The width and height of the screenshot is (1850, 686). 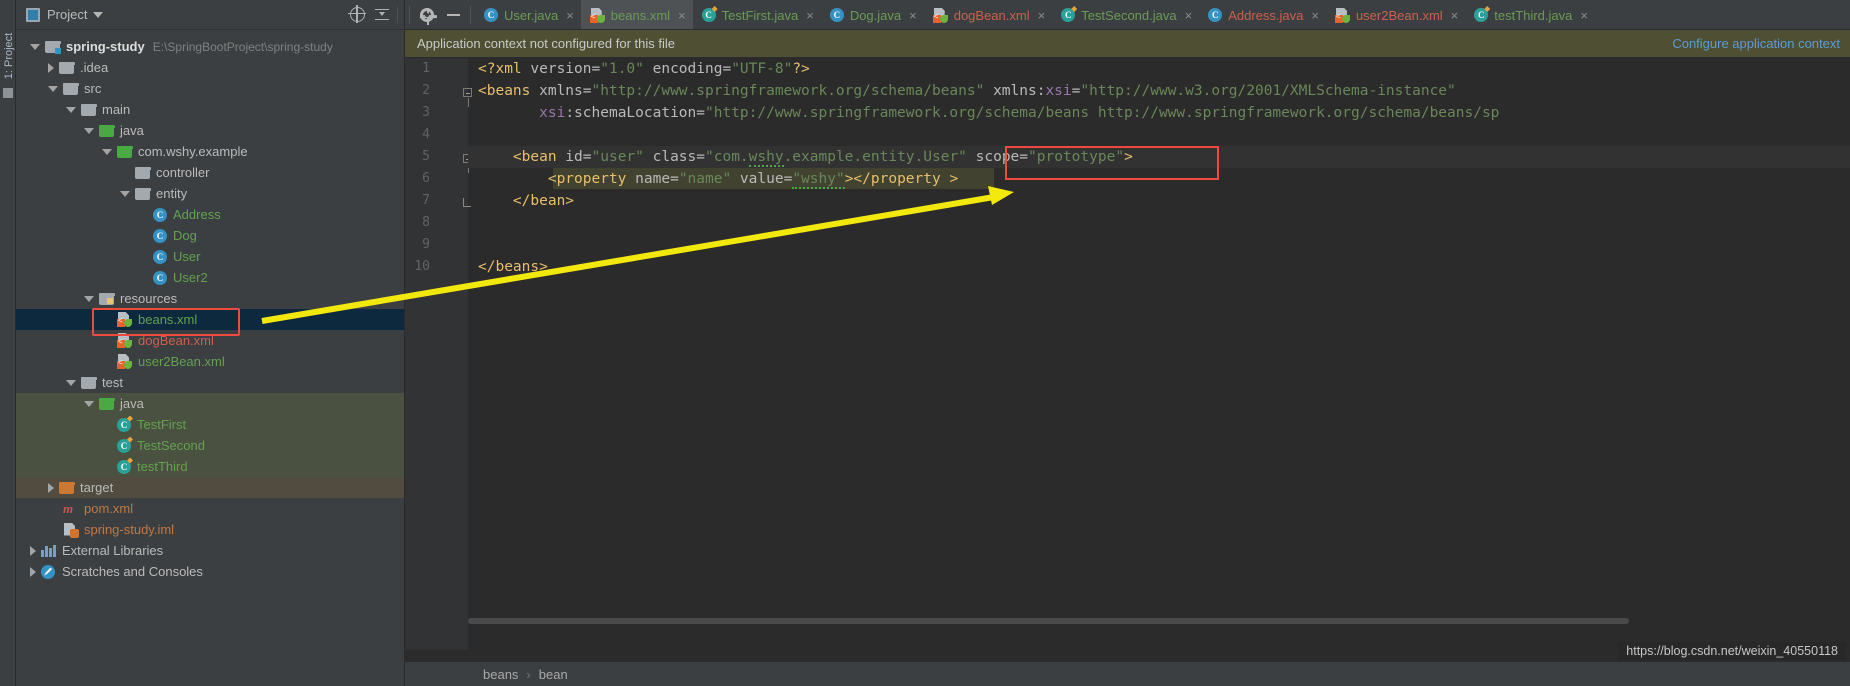 I want to click on tree-node-label: controller, so click(x=183, y=172).